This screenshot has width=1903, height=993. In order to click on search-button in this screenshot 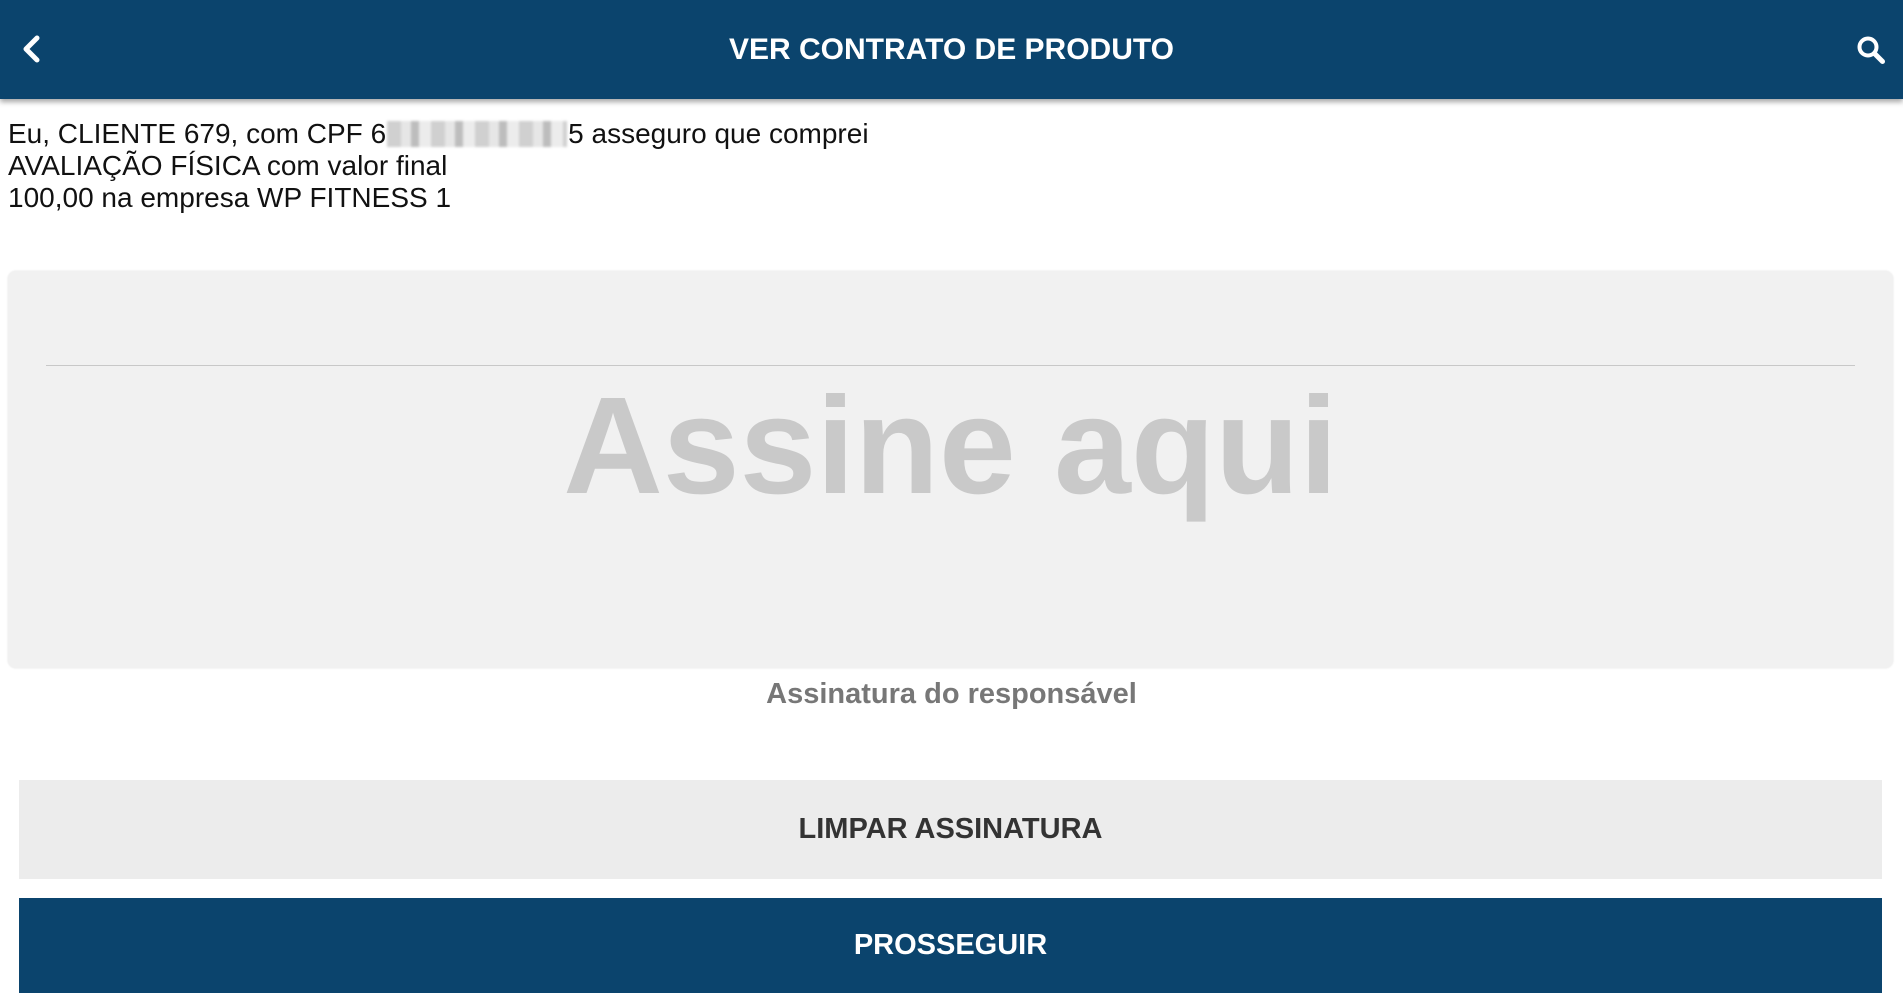, I will do `click(1871, 50)`.